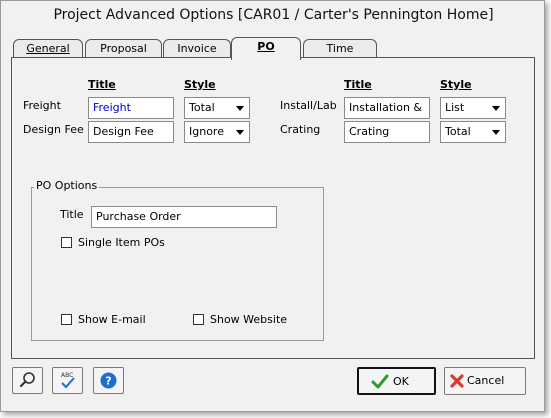 Image resolution: width=551 pixels, height=418 pixels. Describe the element at coordinates (184, 217) in the screenshot. I see `po-title-field: Purchase Order` at that location.